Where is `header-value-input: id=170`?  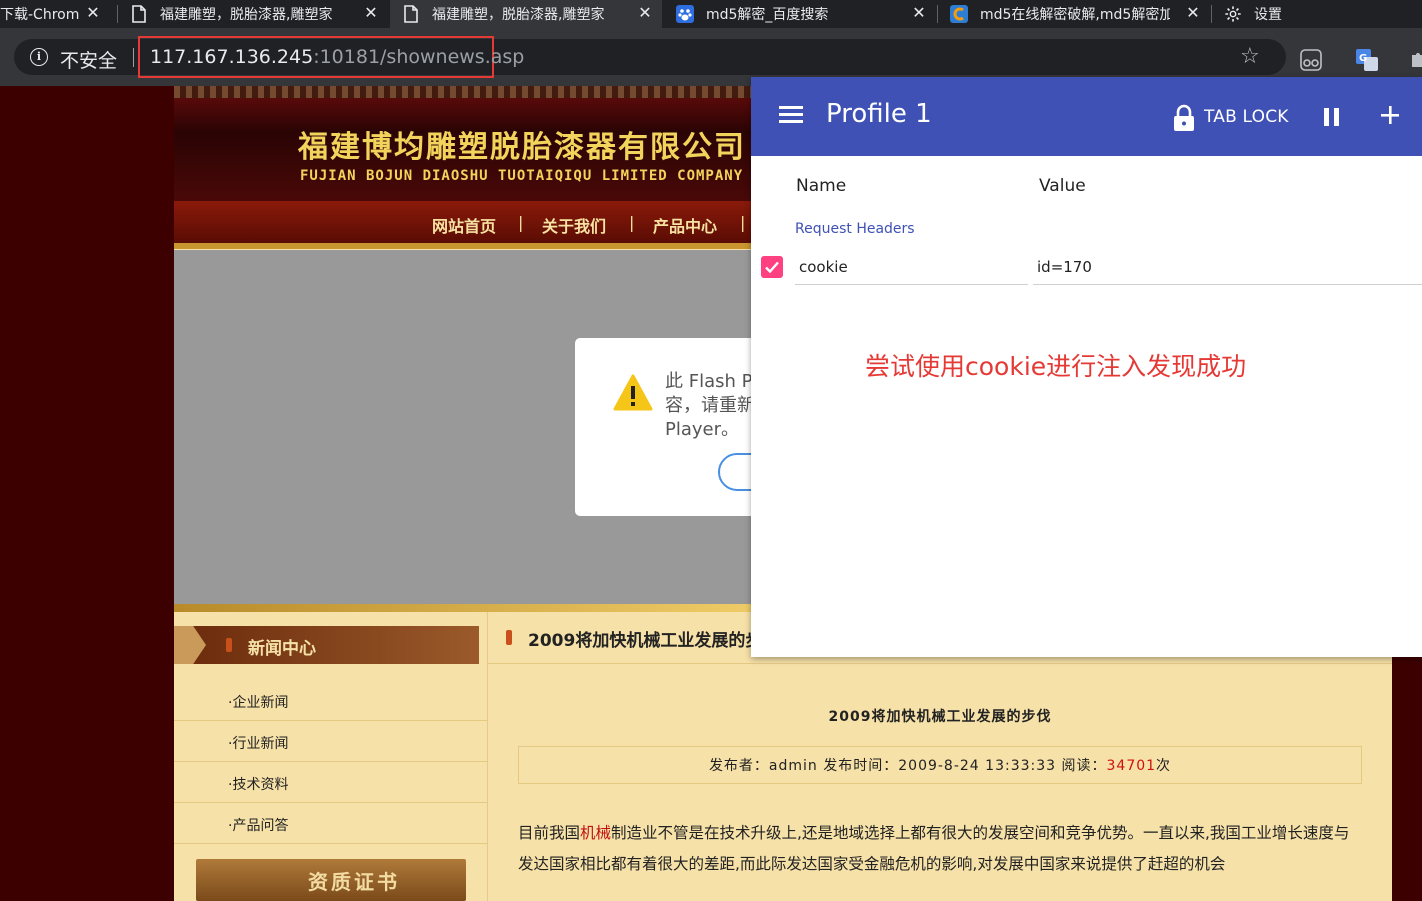
header-value-input: id=170 is located at coordinates (1227, 267).